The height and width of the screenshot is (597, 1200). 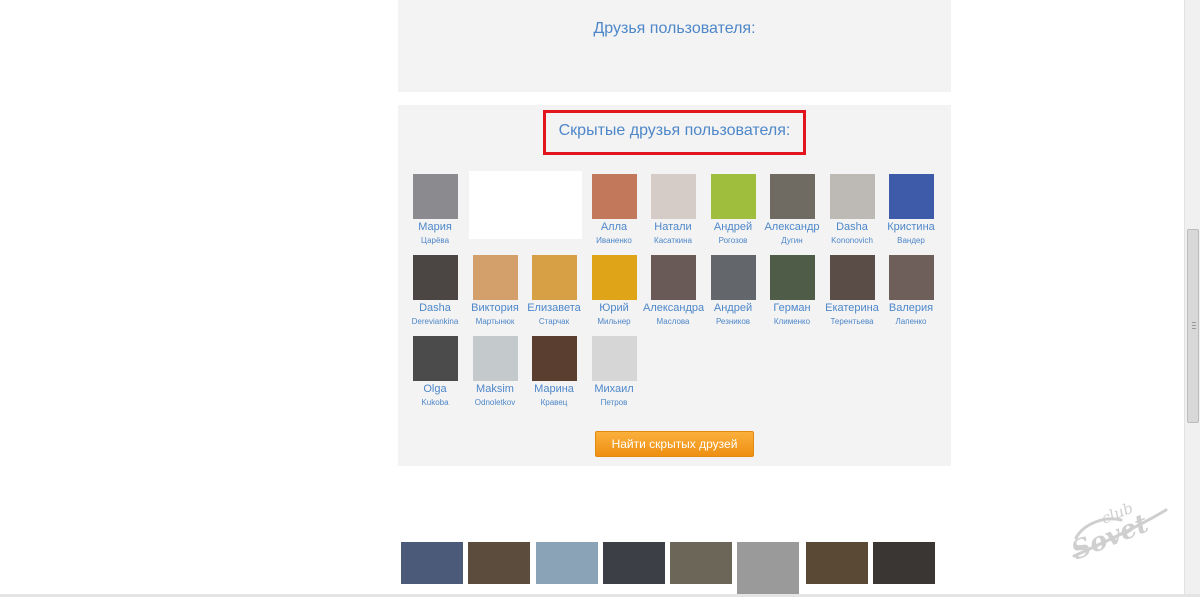 What do you see at coordinates (614, 402) in the screenshot?
I see `friend-last-name: Петров` at bounding box center [614, 402].